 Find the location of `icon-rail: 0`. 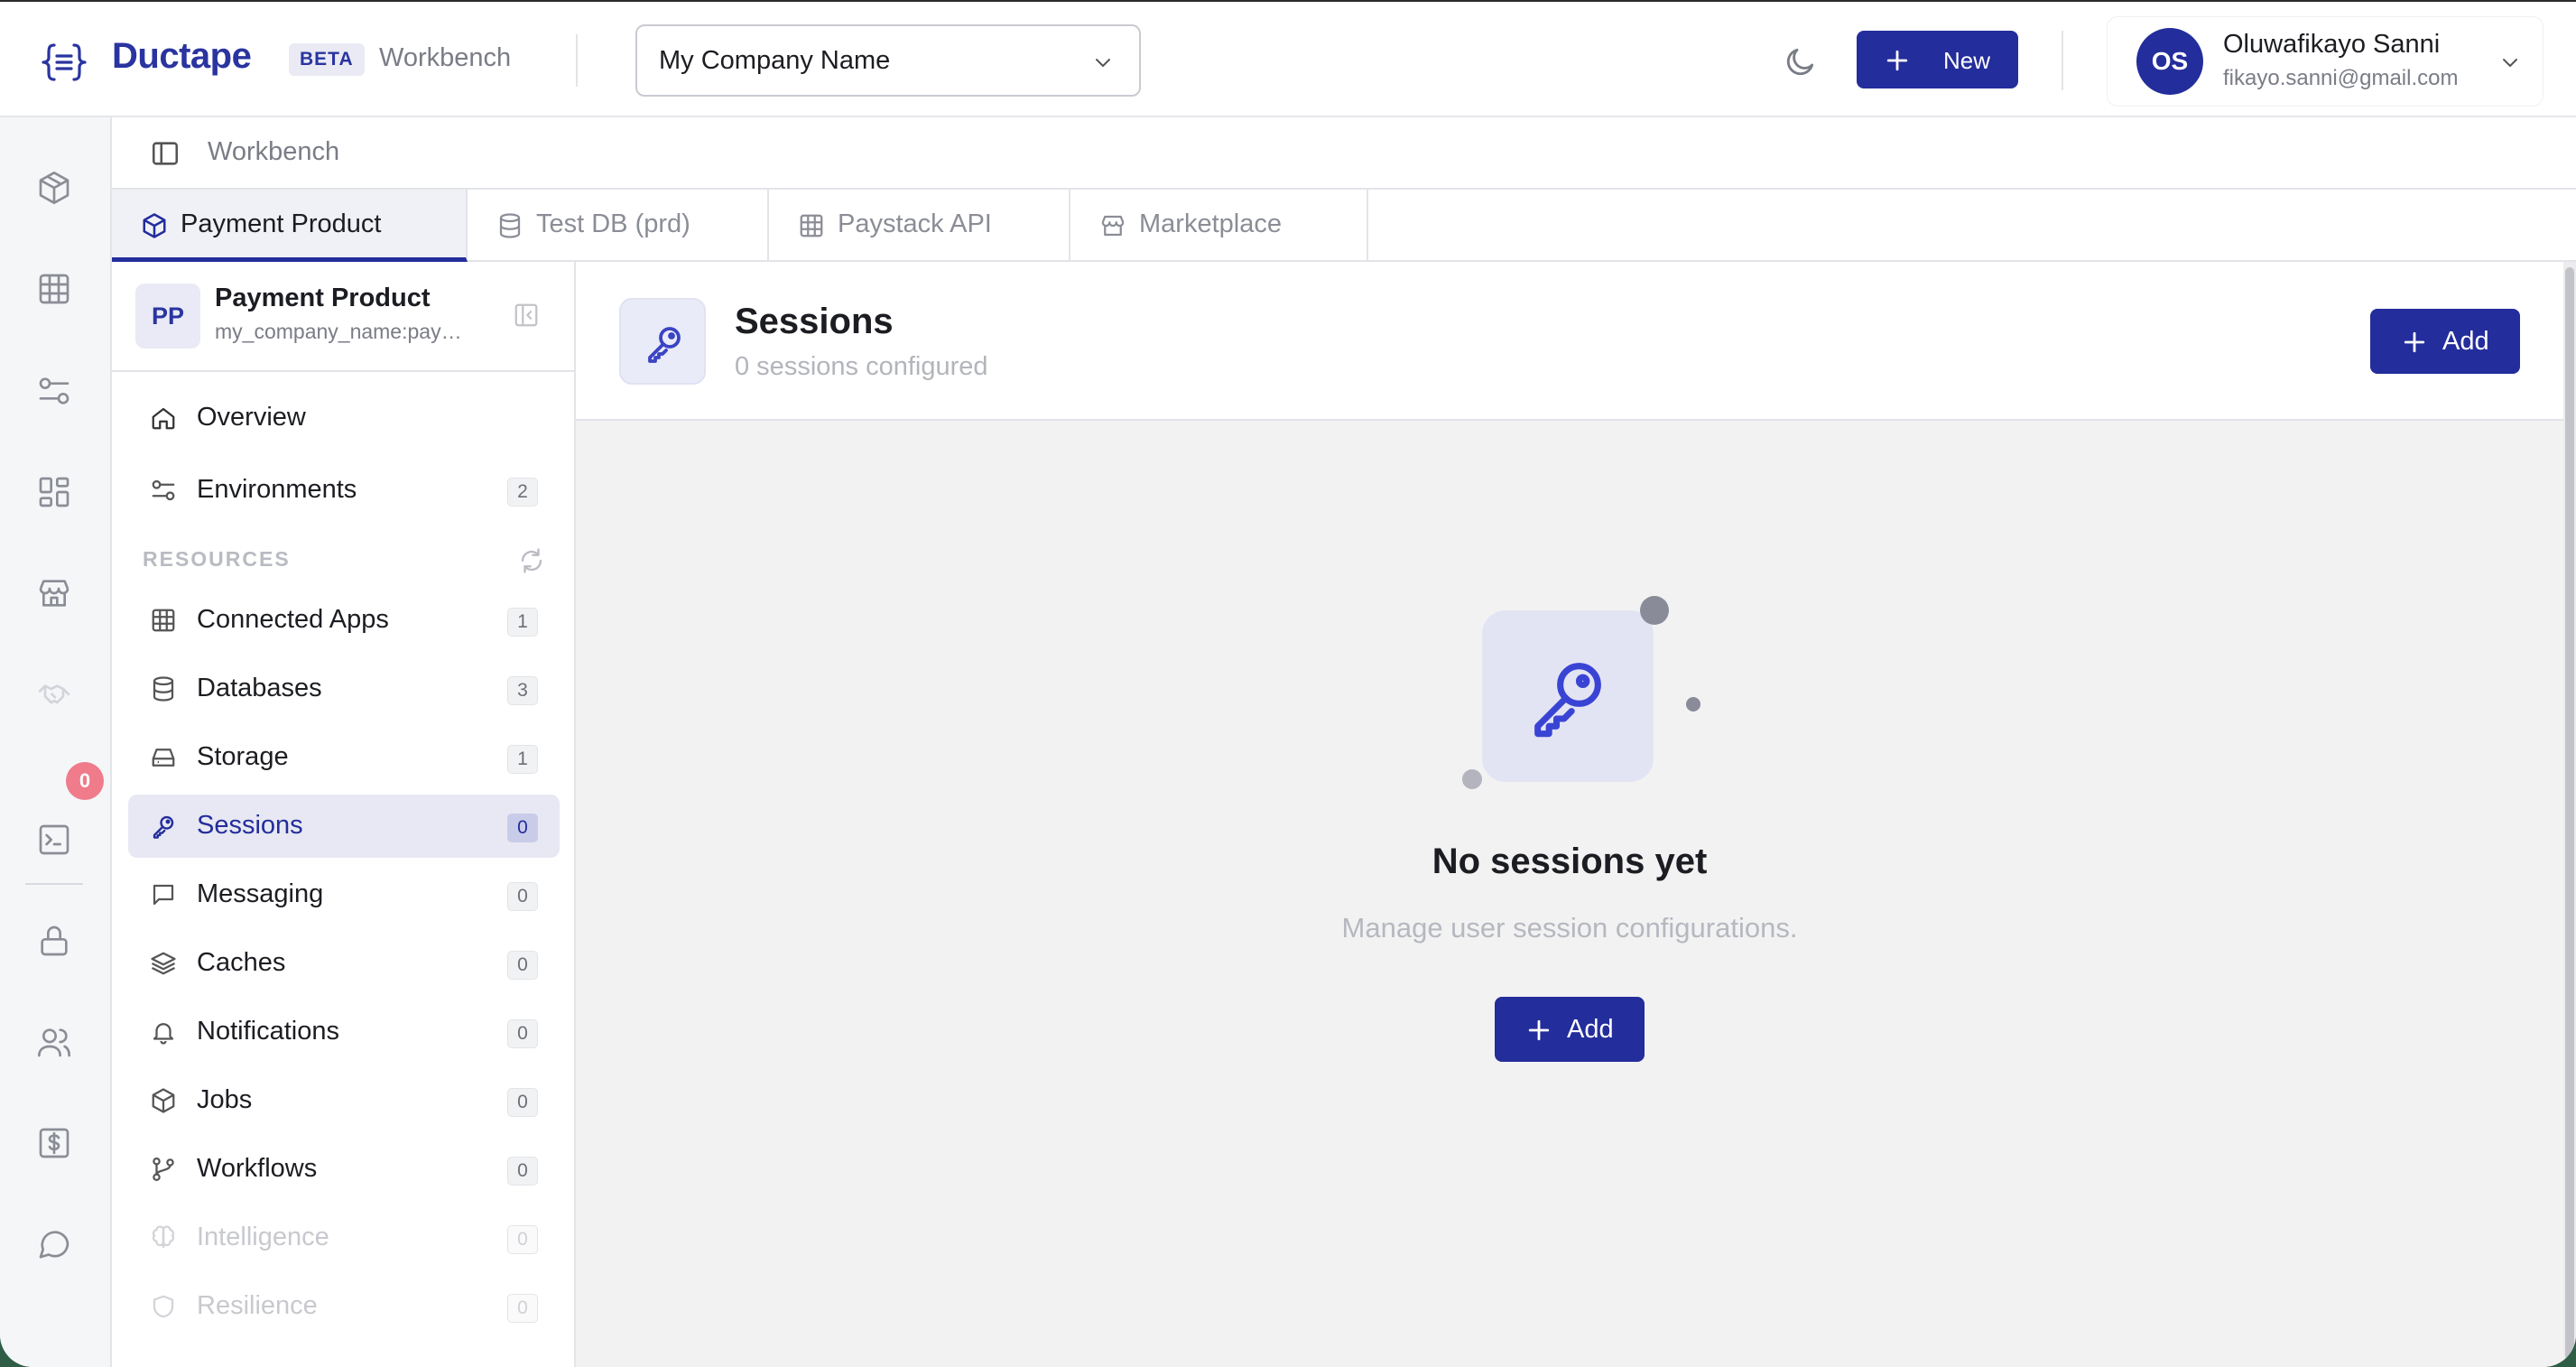

icon-rail: 0 is located at coordinates (56, 742).